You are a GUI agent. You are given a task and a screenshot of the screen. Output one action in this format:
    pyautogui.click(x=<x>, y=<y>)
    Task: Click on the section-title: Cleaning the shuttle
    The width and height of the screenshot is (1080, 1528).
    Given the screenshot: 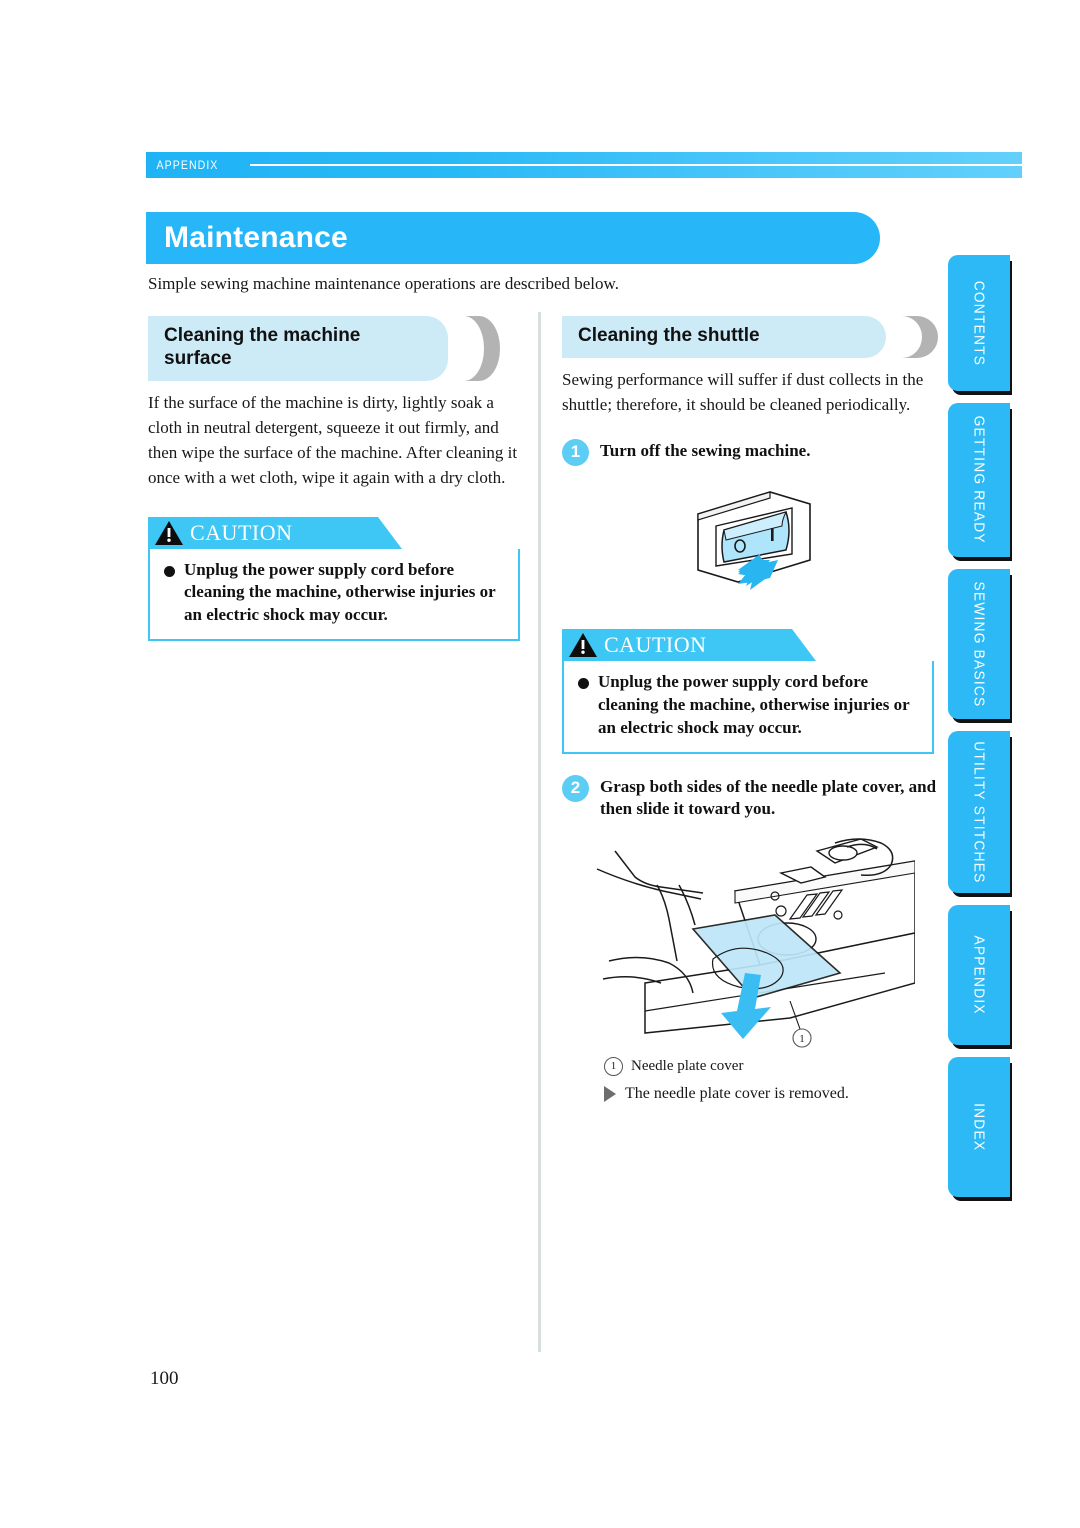 What is the action you would take?
    pyautogui.click(x=669, y=335)
    